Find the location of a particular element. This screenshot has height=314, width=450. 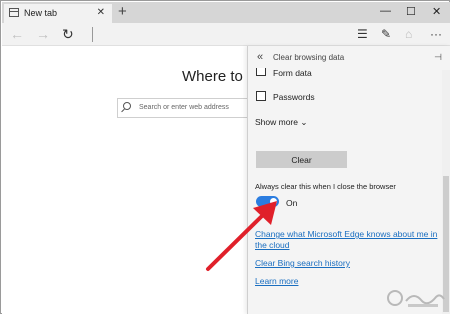

clear-button: Clear is located at coordinates (301, 159).